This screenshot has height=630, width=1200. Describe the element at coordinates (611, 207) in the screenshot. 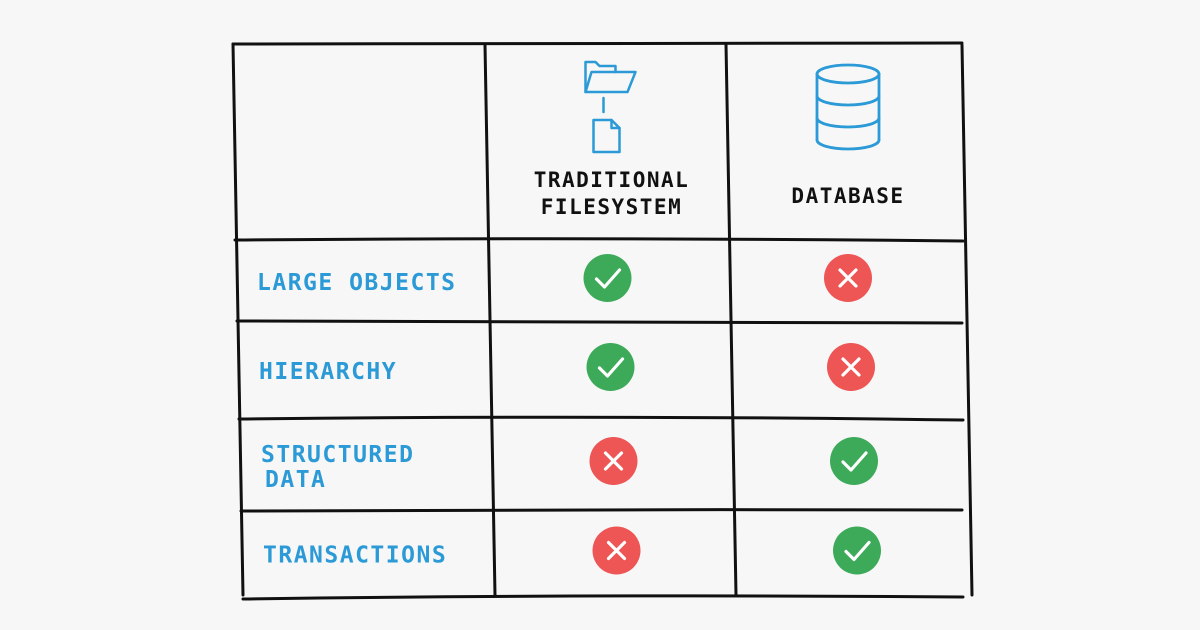

I see `column-header-label: FILESYSTEM` at that location.